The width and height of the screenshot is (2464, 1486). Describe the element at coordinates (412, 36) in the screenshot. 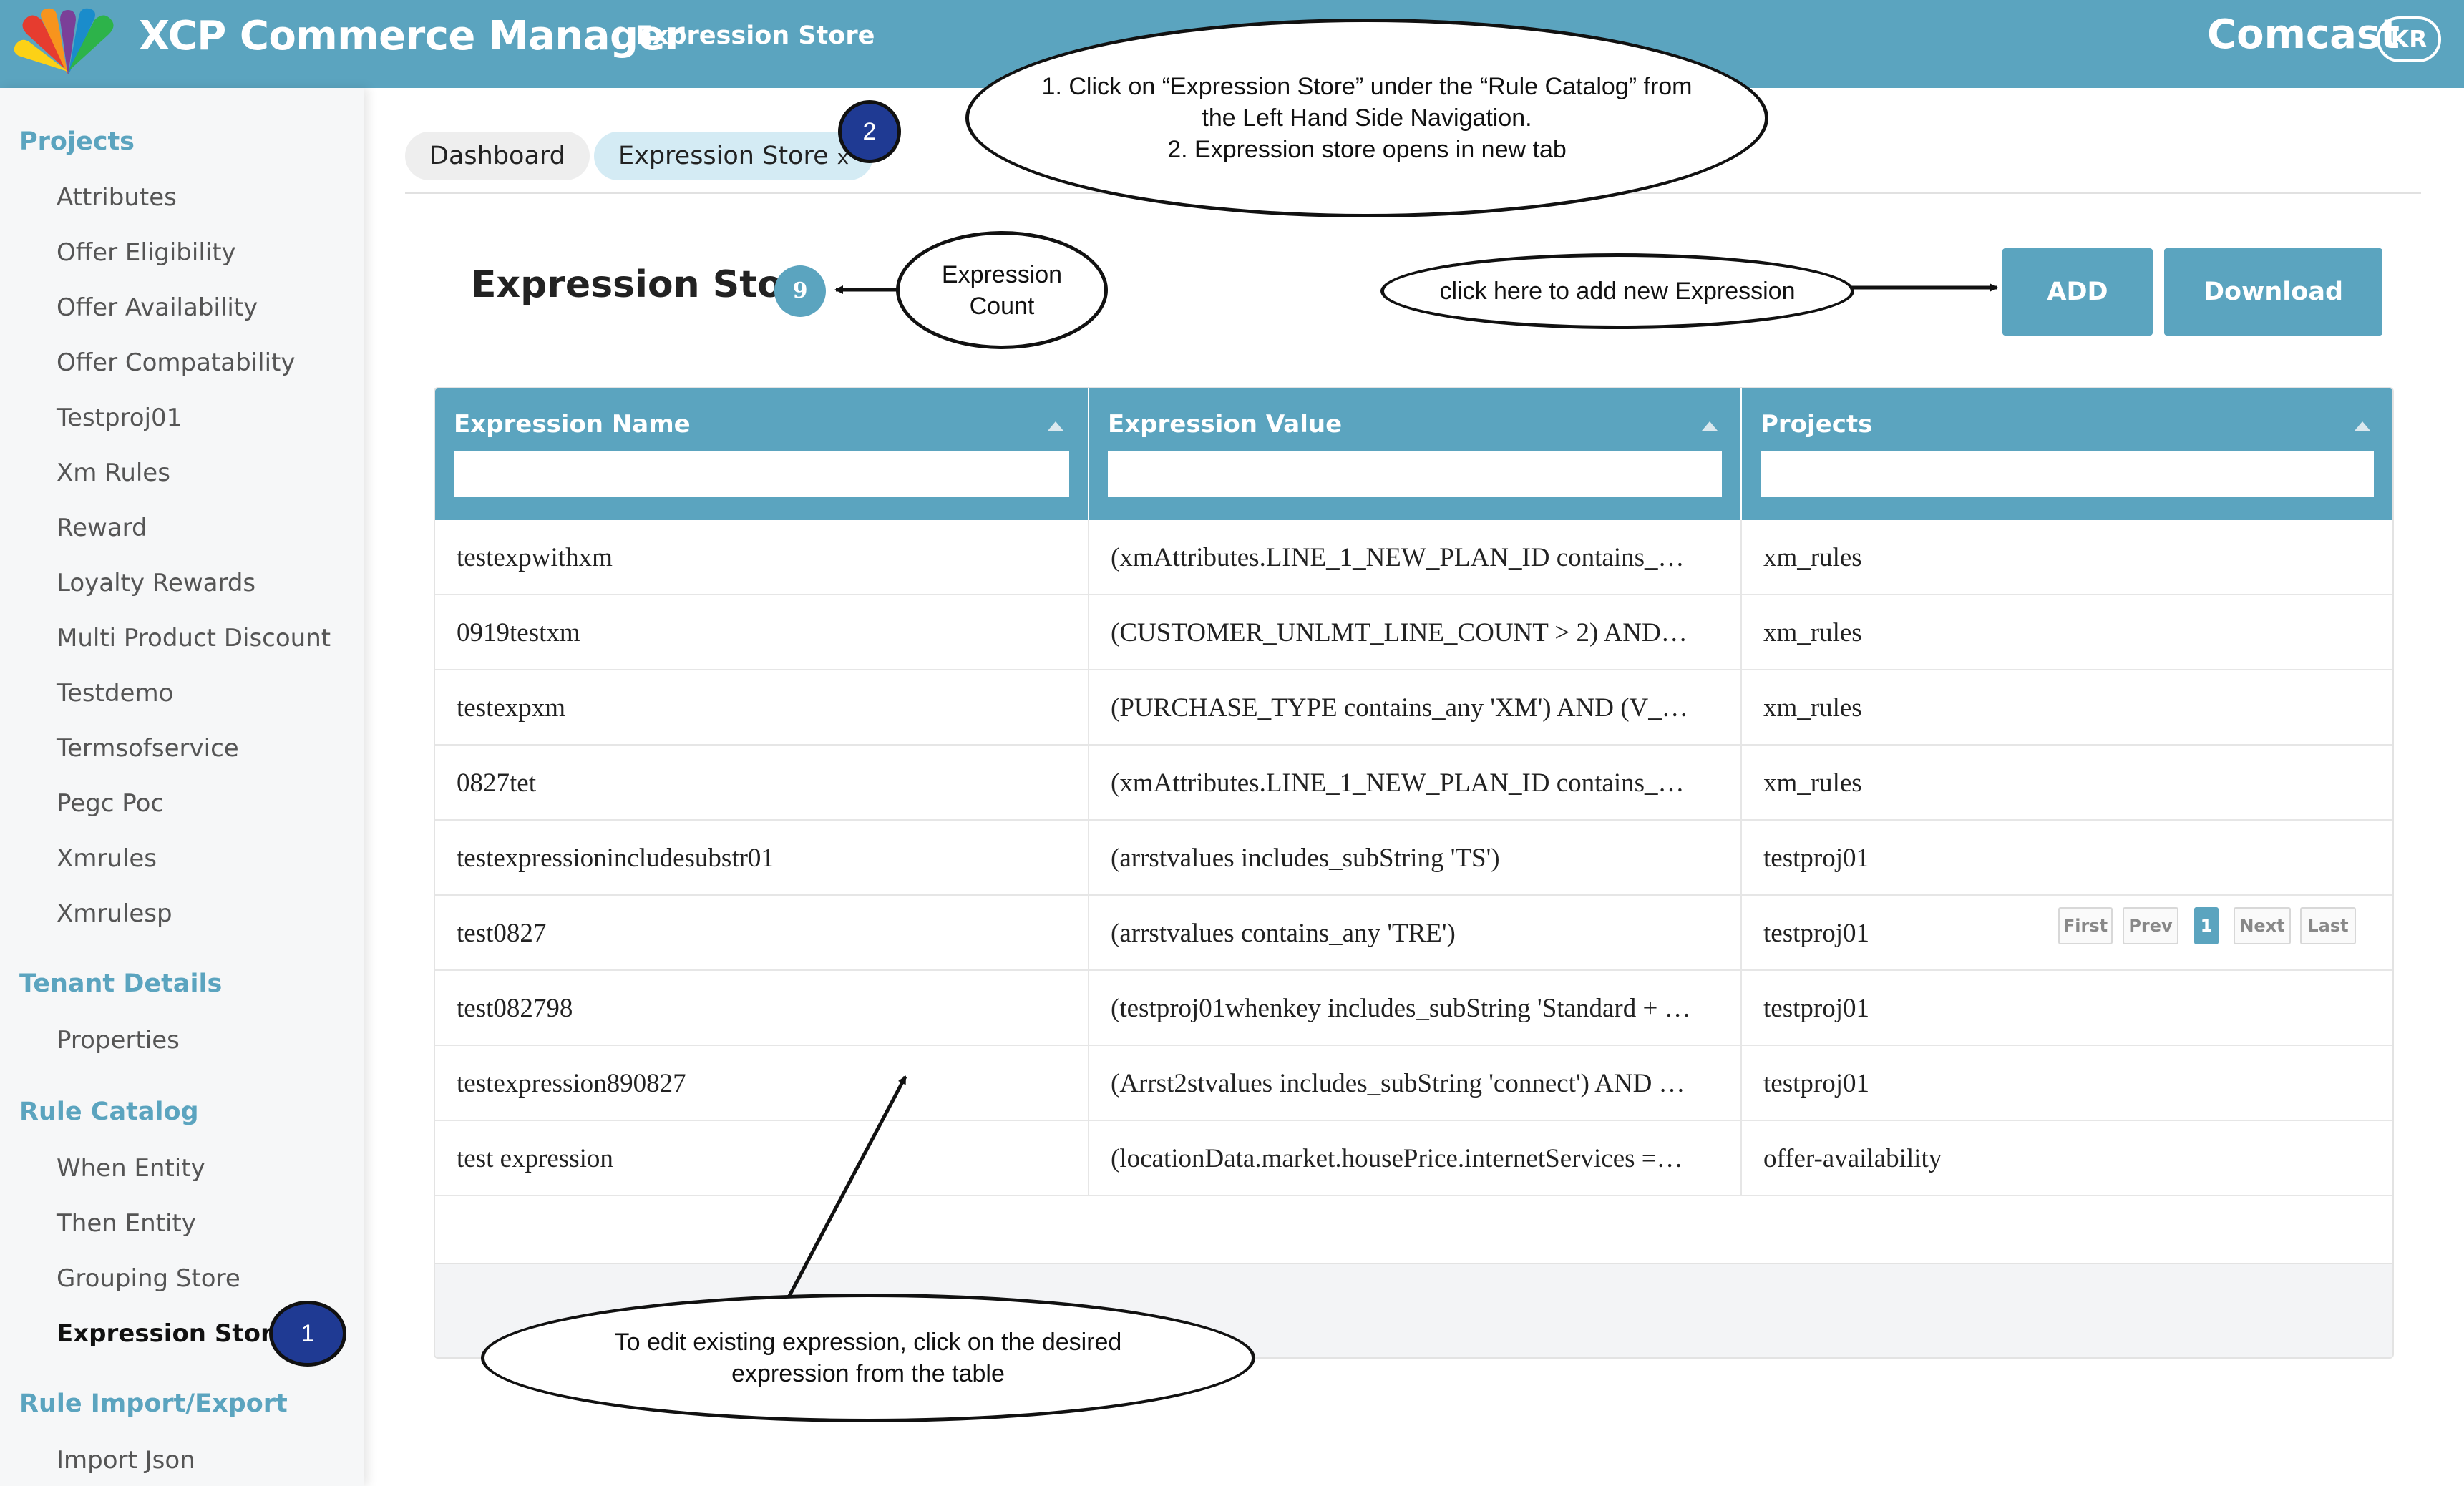

I see `app-title: XCP Commerce Manager` at that location.